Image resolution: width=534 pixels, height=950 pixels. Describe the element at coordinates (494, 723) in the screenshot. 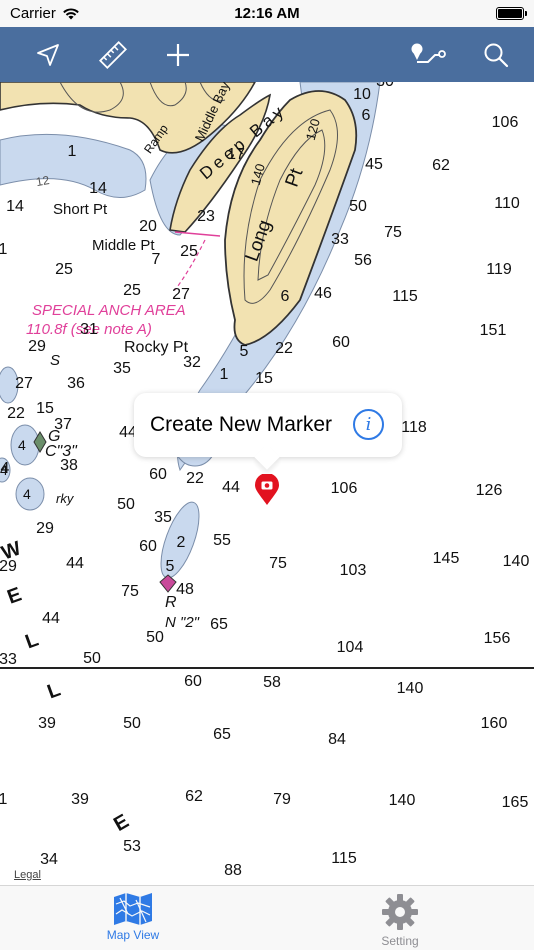

I see `depth-sounding: 160` at that location.